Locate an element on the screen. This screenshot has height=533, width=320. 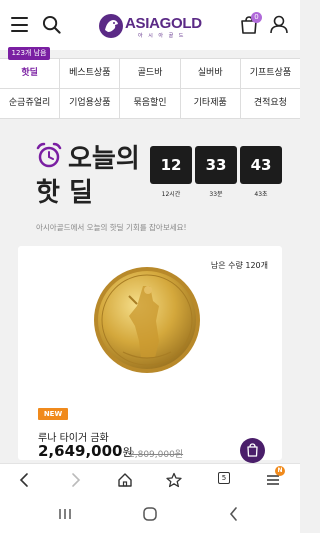
timer-minutes-label: 33분 is located at coordinates (216, 194).